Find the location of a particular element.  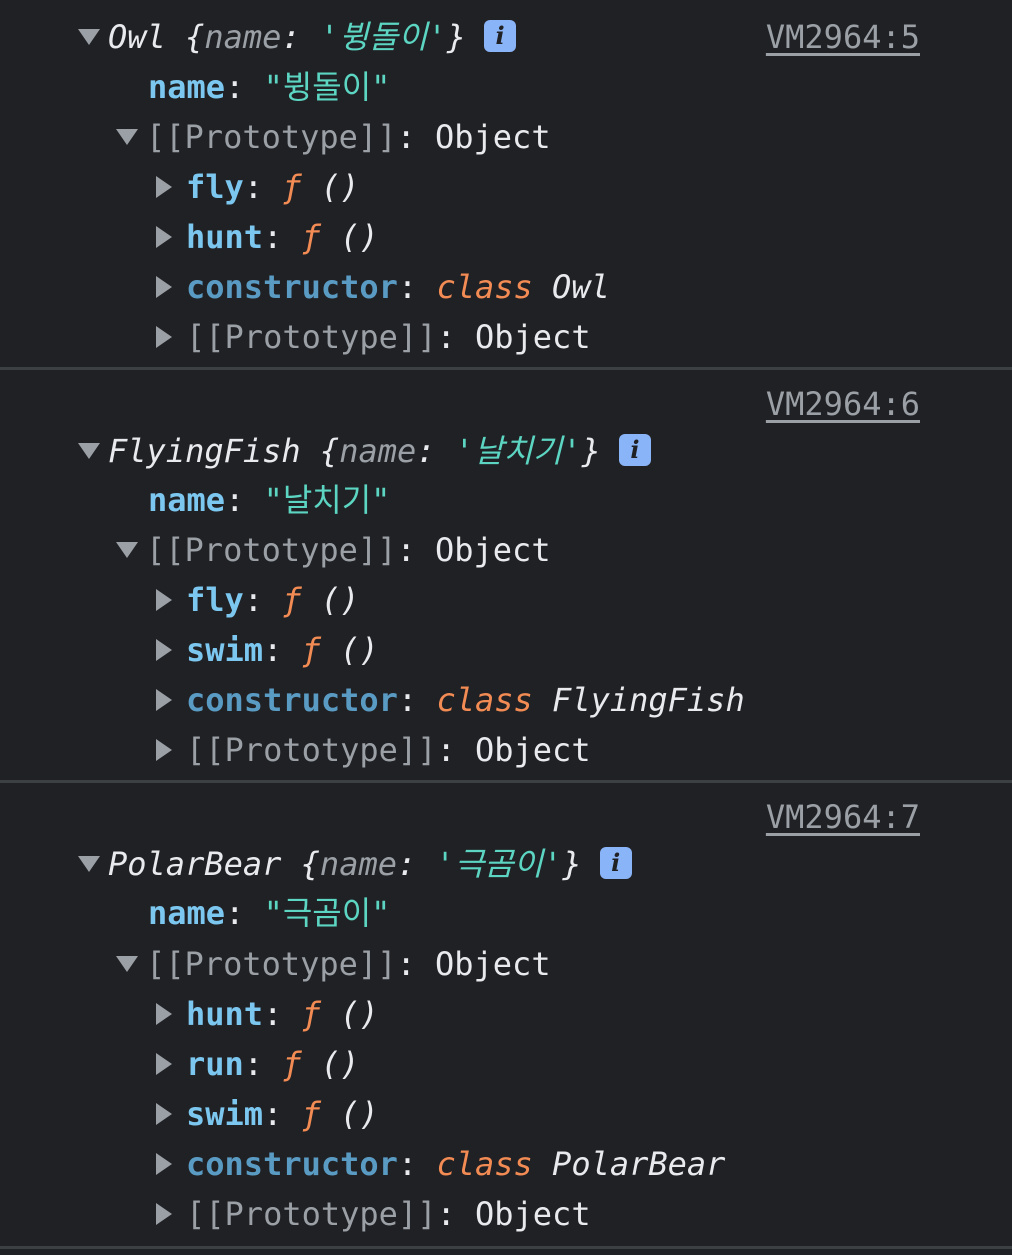

preview-value: '날치기' is located at coordinates (518, 451).